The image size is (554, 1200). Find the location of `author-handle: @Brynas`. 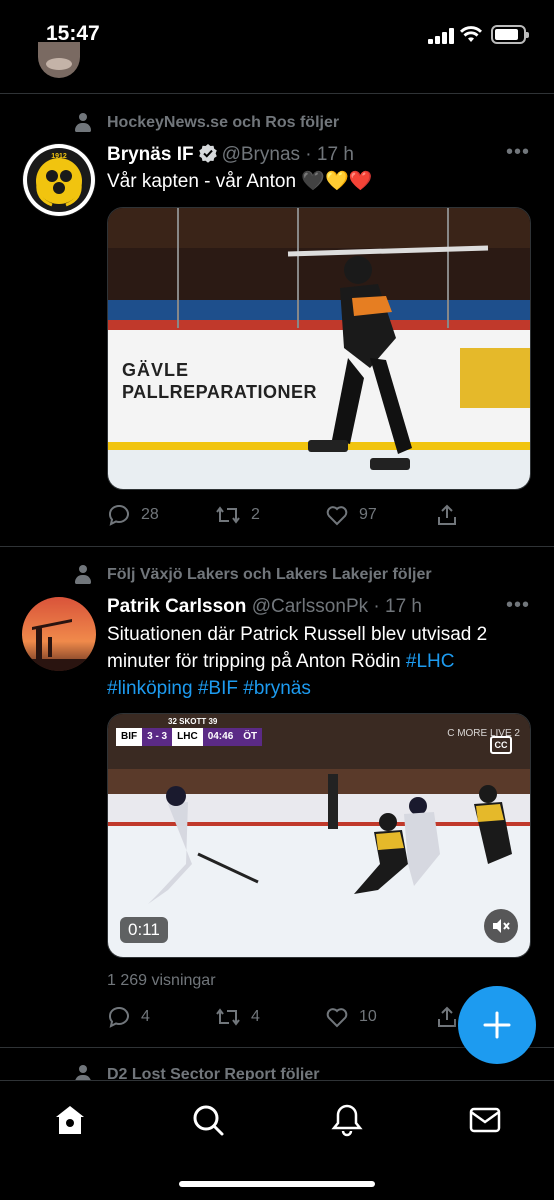

author-handle: @Brynas is located at coordinates (261, 154).